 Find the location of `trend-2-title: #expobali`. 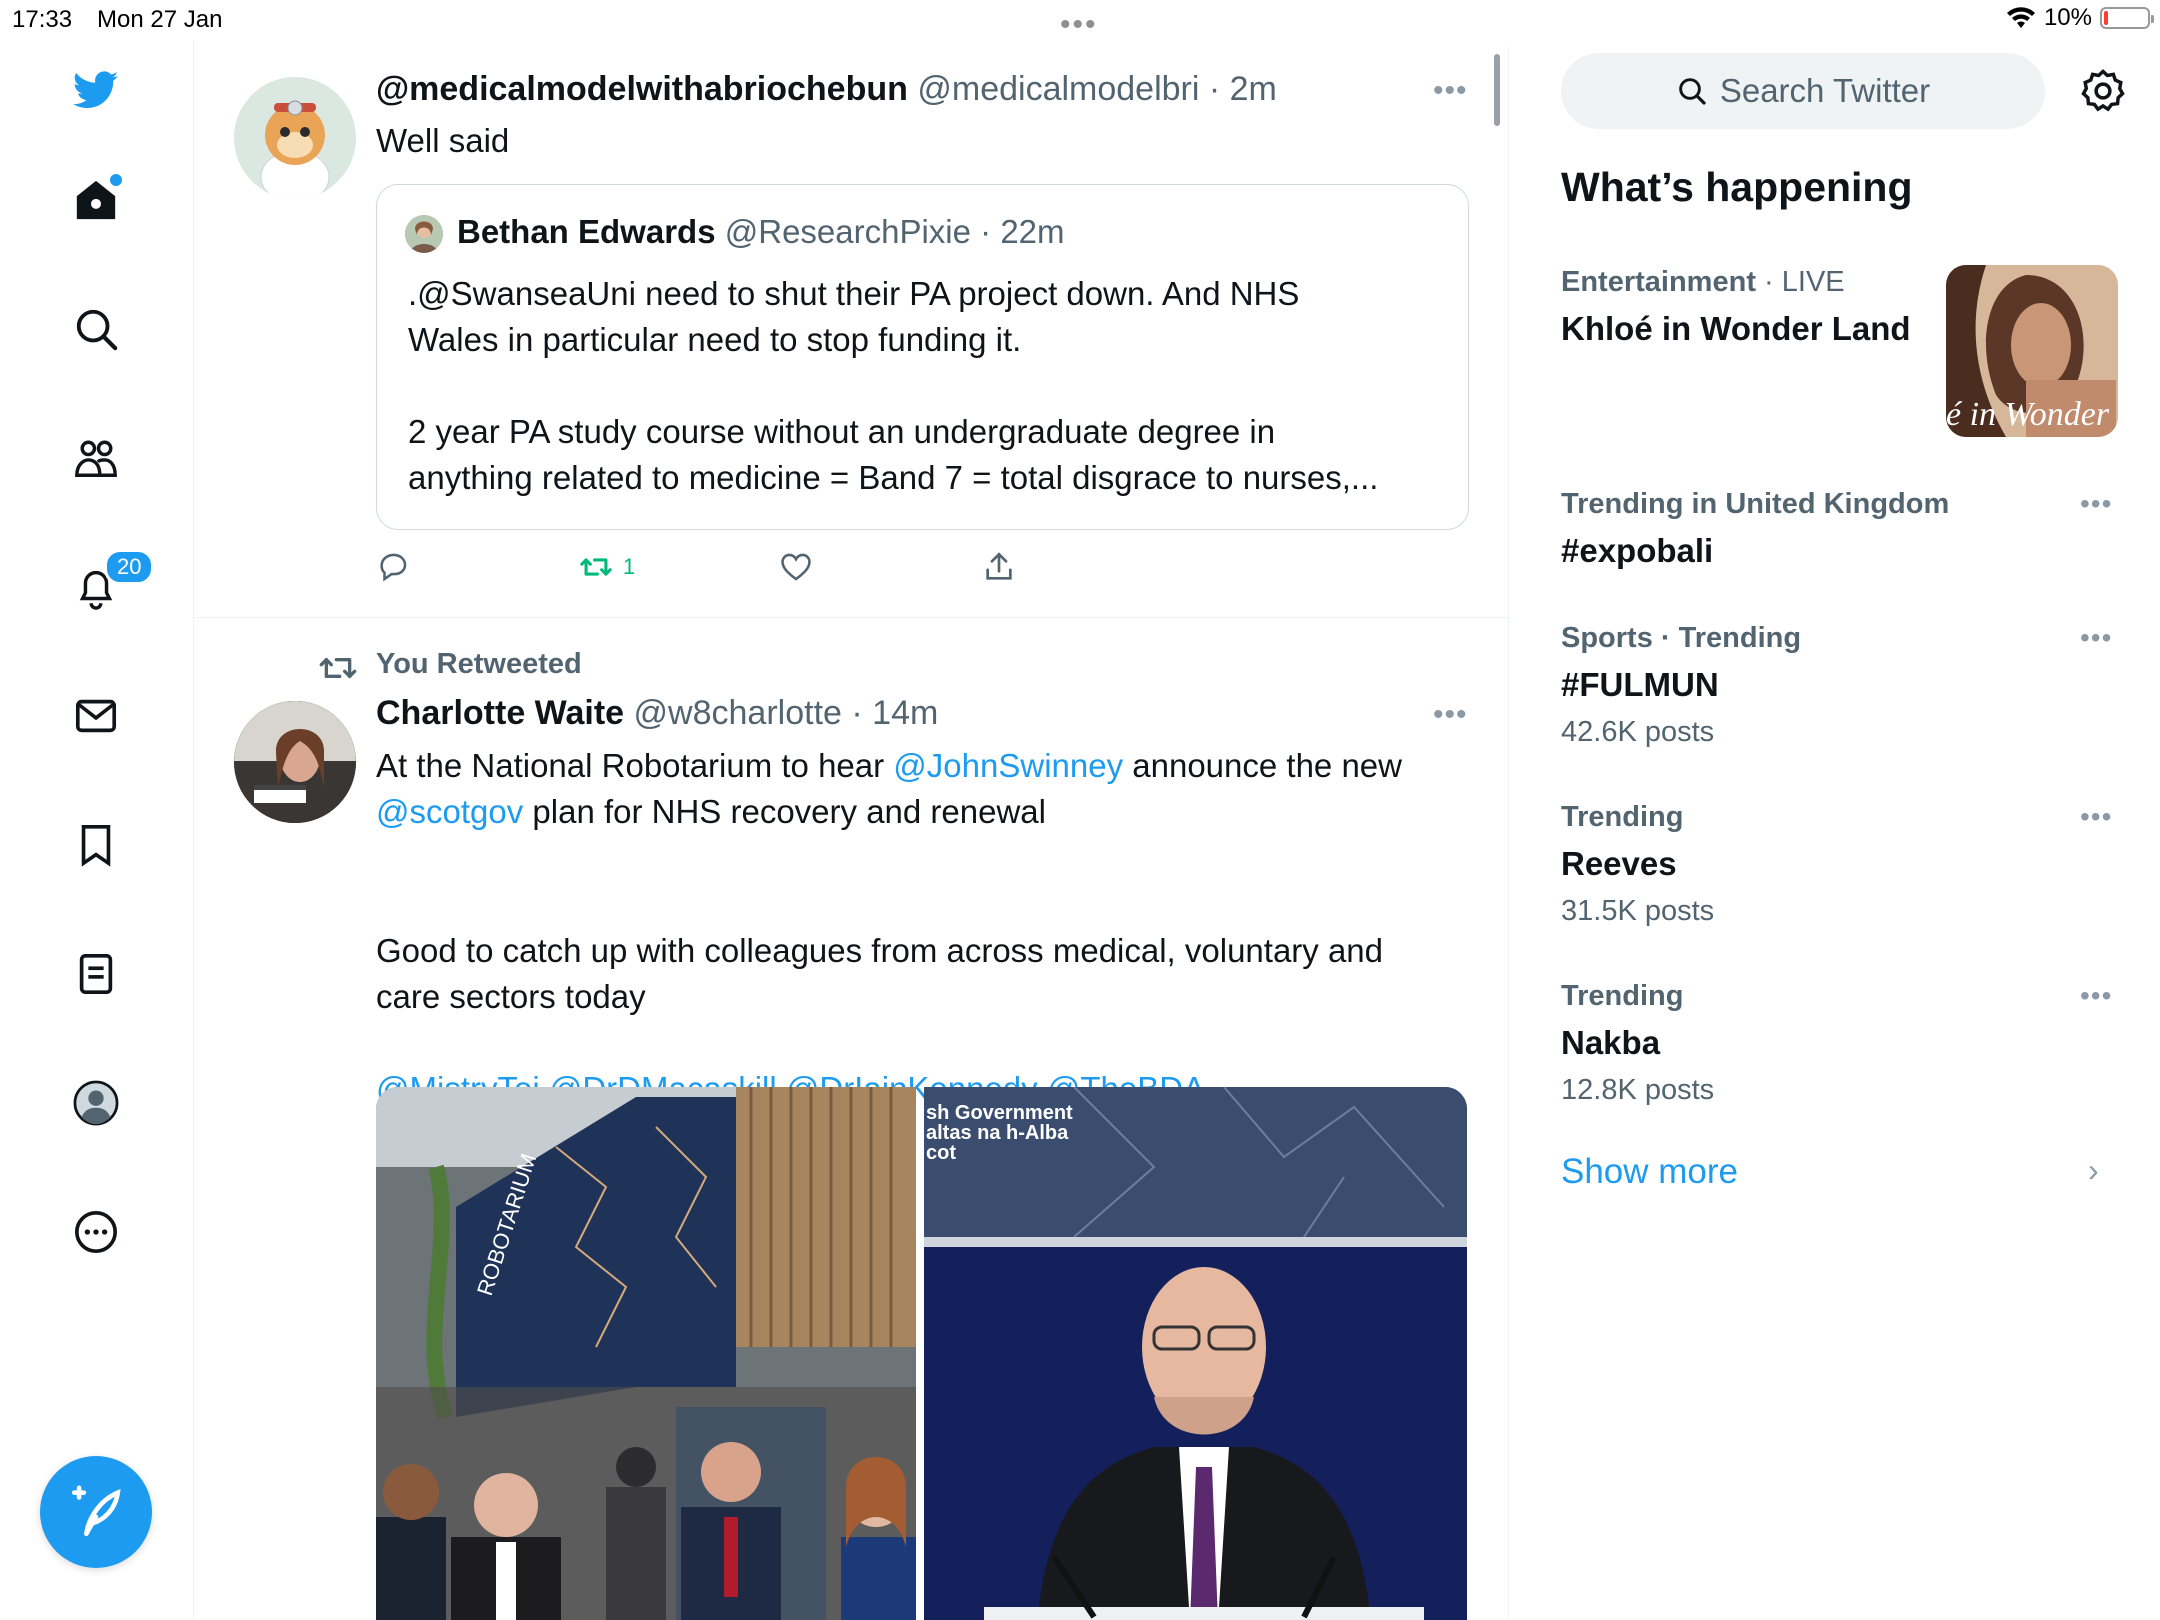

trend-2-title: #expobali is located at coordinates (1637, 551).